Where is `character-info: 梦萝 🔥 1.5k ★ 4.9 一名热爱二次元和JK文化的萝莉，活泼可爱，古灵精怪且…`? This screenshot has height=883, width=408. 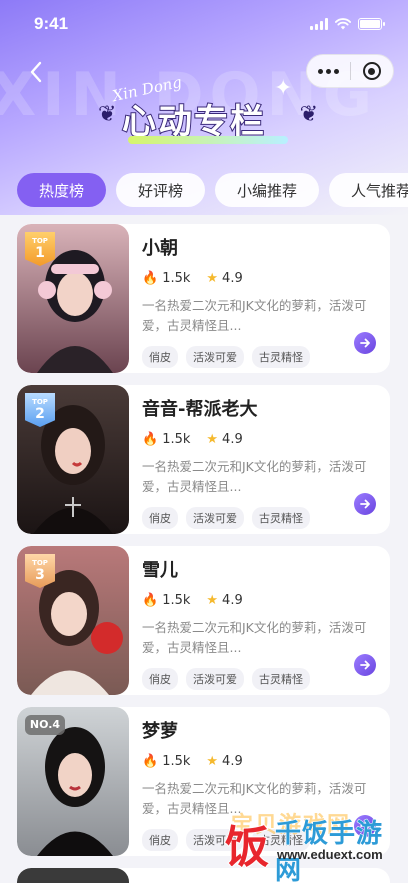
character-info: 梦萝 🔥 1.5k ★ 4.9 一名热爱二次元和JK文化的萝莉，活泼可爱，古灵精怪且… is located at coordinates (259, 785).